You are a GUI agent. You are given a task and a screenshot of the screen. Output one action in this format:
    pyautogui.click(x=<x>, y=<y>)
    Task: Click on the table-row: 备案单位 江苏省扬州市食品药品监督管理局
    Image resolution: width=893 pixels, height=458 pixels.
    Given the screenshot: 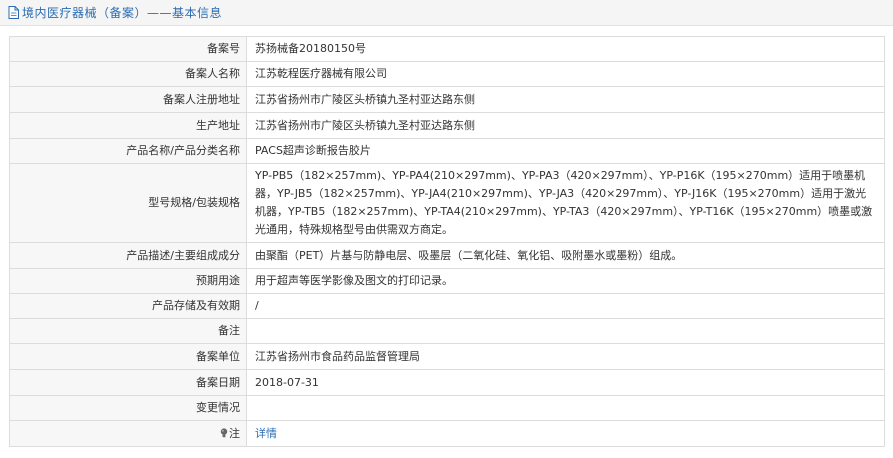 What is the action you would take?
    pyautogui.click(x=447, y=356)
    